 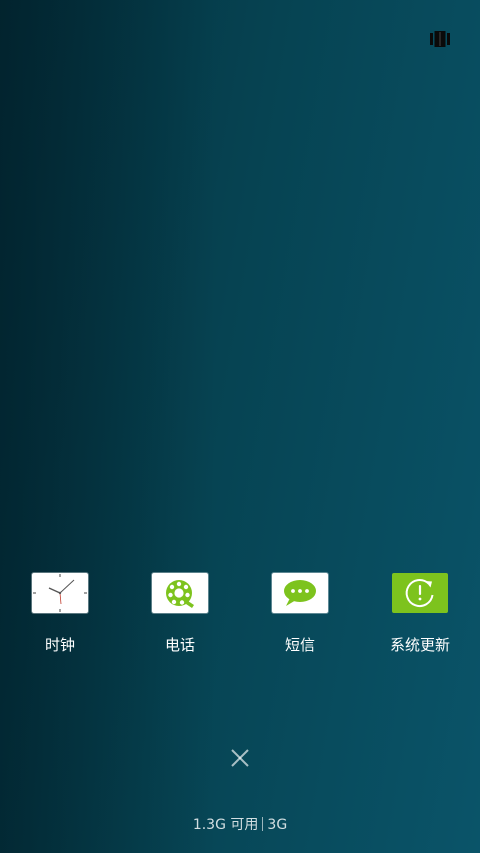 What do you see at coordinates (225, 825) in the screenshot?
I see `memory-available: 1.3G 可用` at bounding box center [225, 825].